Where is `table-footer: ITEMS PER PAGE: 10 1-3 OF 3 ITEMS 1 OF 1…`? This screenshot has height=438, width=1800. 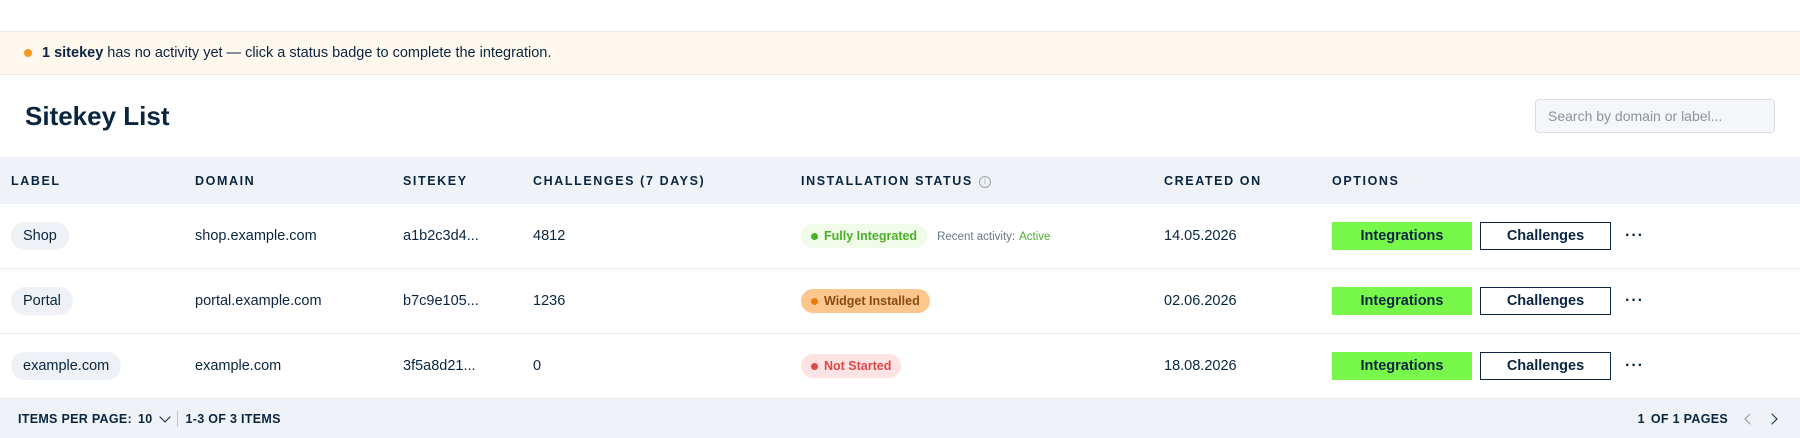
table-footer: ITEMS PER PAGE: 10 1-3 OF 3 ITEMS 1 OF 1… is located at coordinates (900, 418).